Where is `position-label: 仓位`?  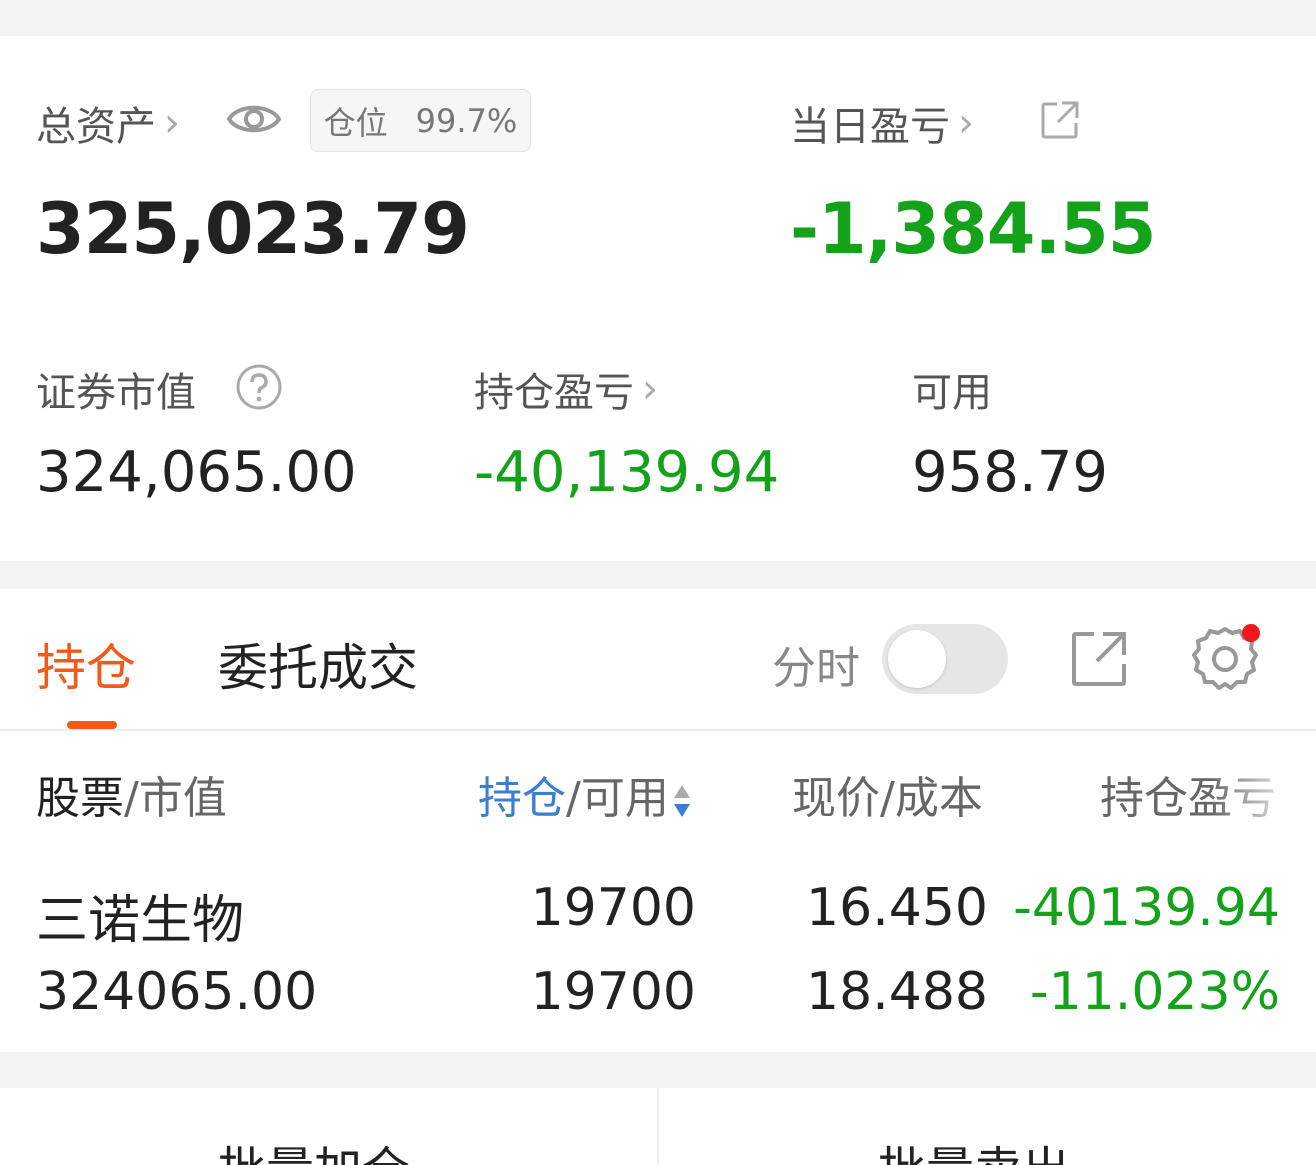
position-label: 仓位 is located at coordinates (355, 122).